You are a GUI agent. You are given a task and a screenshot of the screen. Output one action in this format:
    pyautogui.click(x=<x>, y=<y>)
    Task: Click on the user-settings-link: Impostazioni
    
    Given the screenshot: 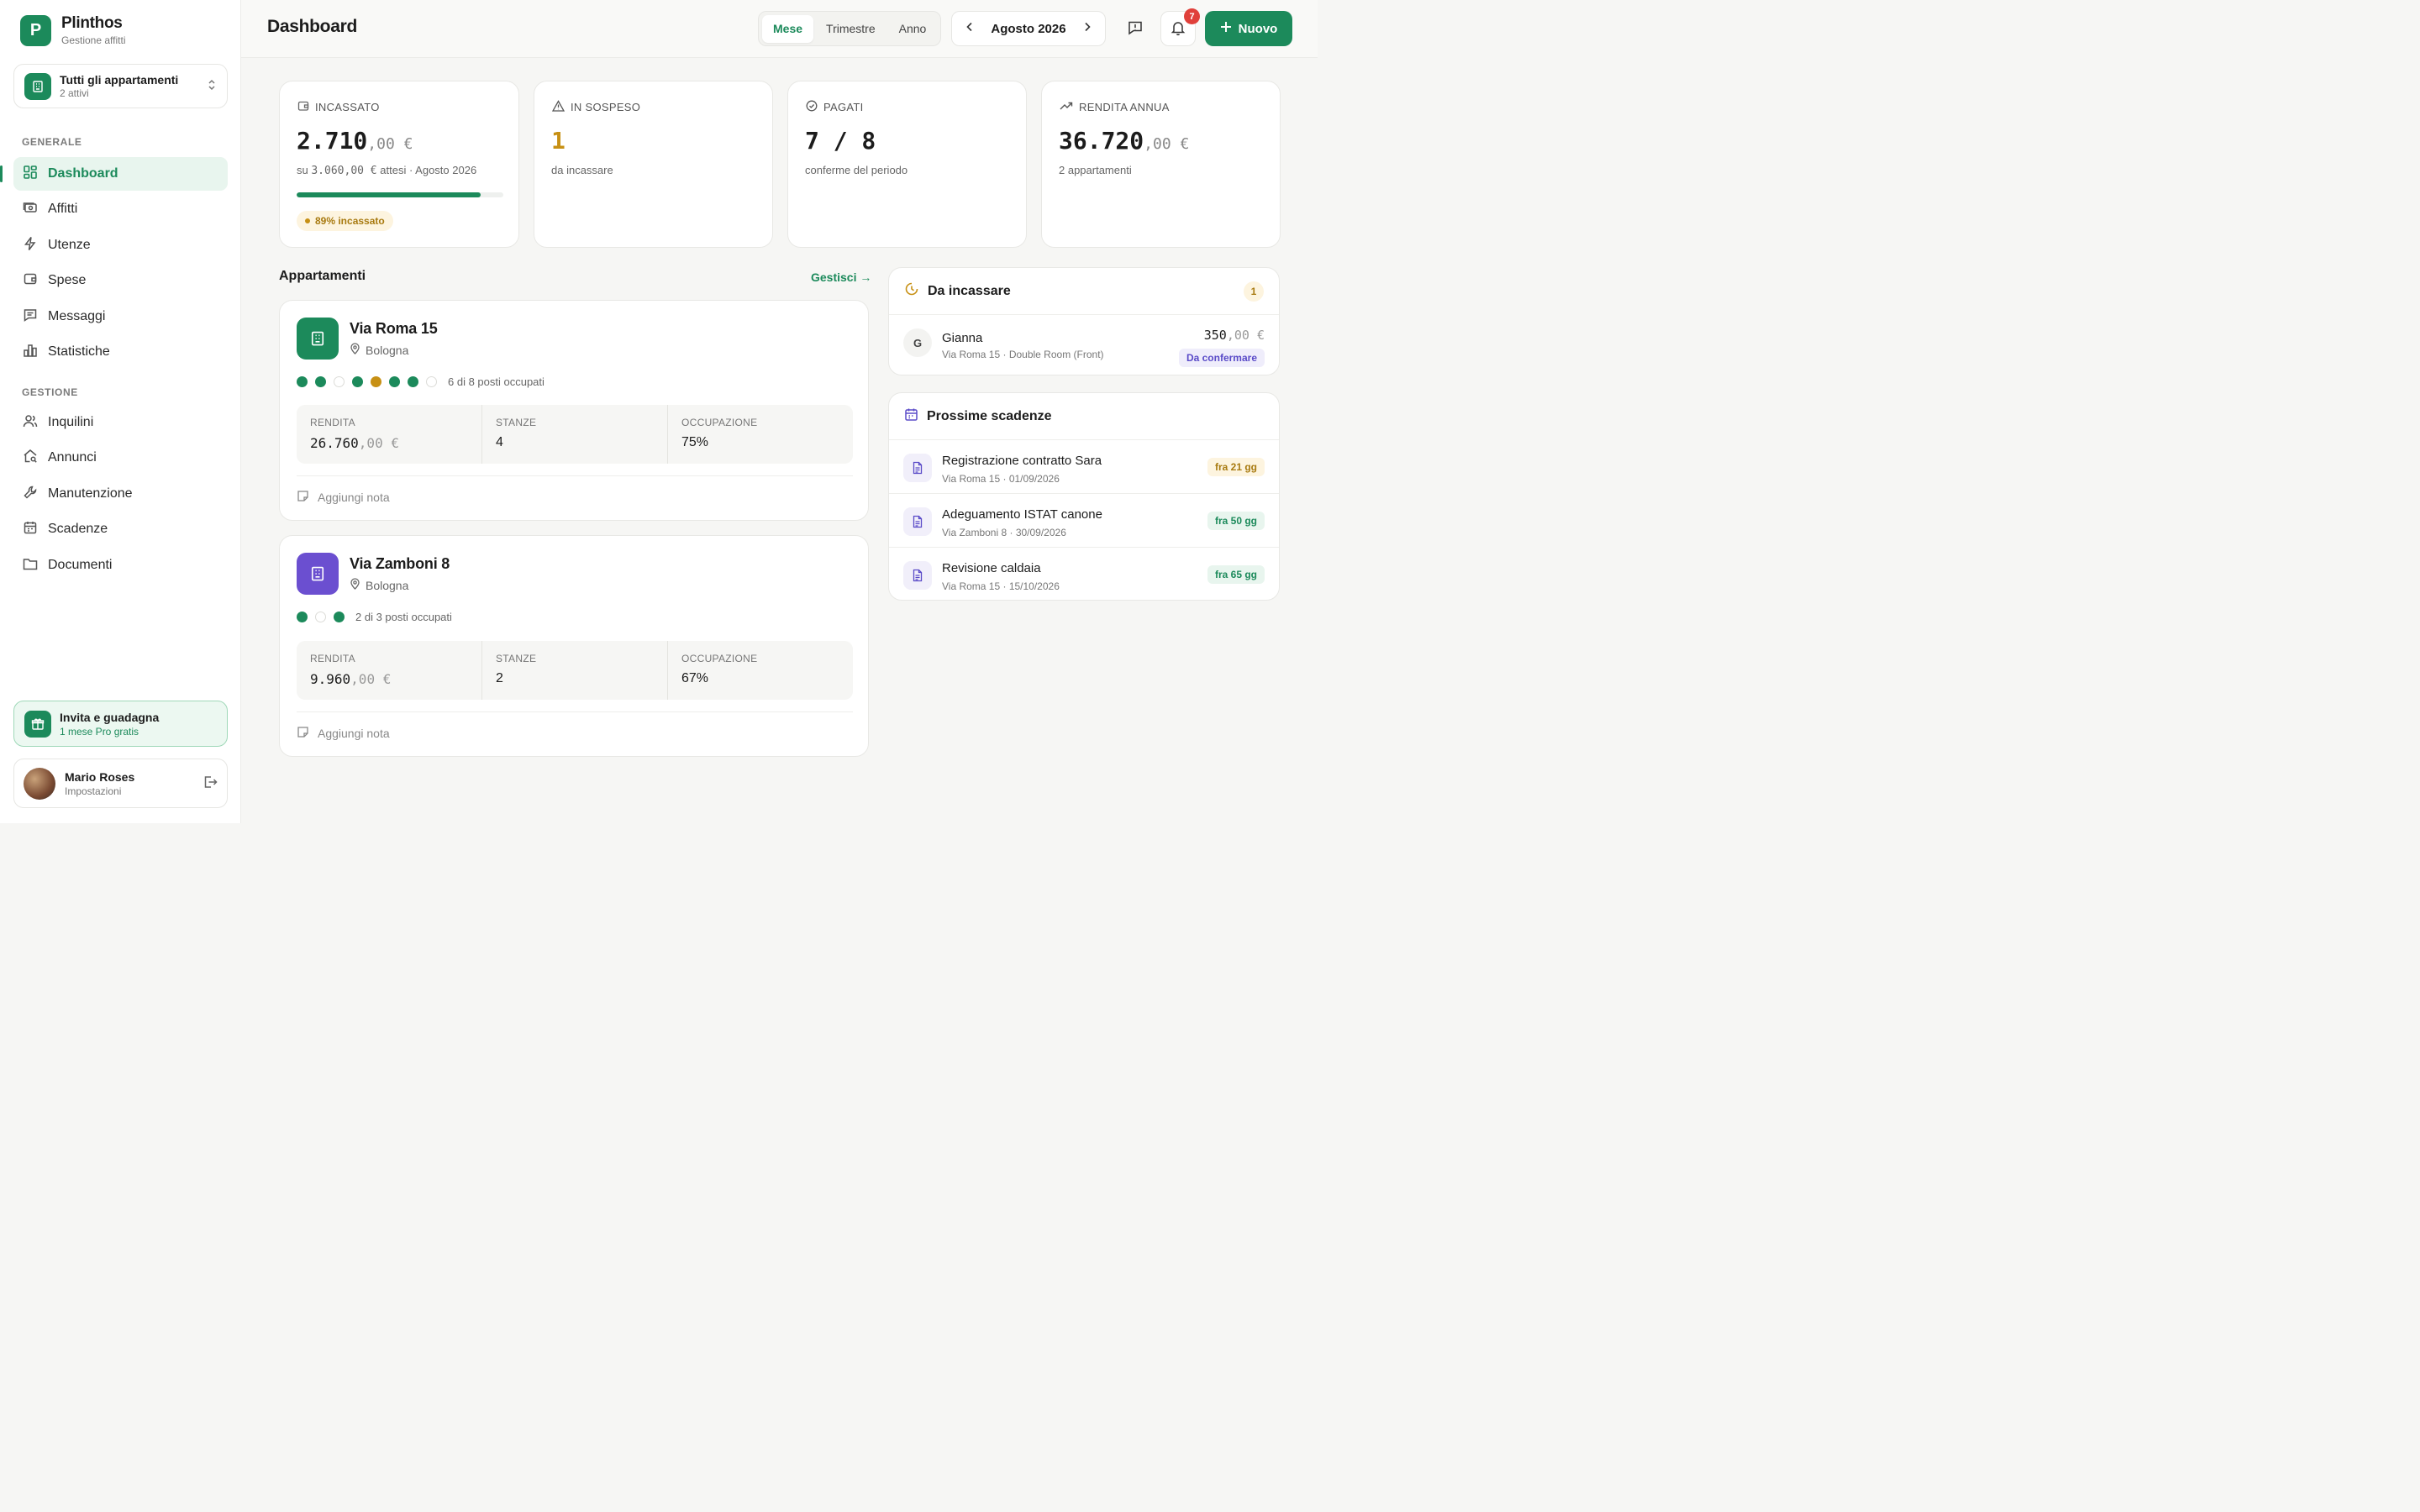 What is the action you would take?
    pyautogui.click(x=99, y=791)
    